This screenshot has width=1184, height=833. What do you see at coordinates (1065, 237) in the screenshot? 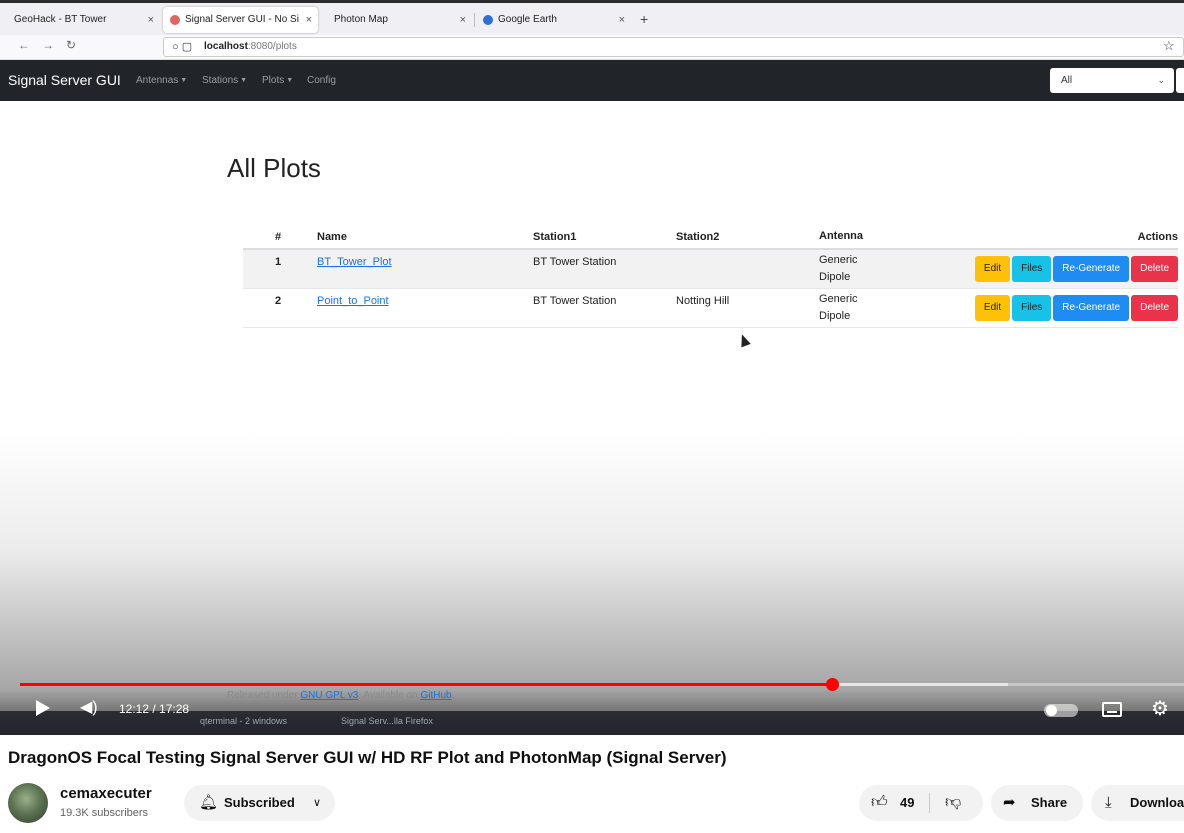
I see `col-header-actions: Actions` at bounding box center [1065, 237].